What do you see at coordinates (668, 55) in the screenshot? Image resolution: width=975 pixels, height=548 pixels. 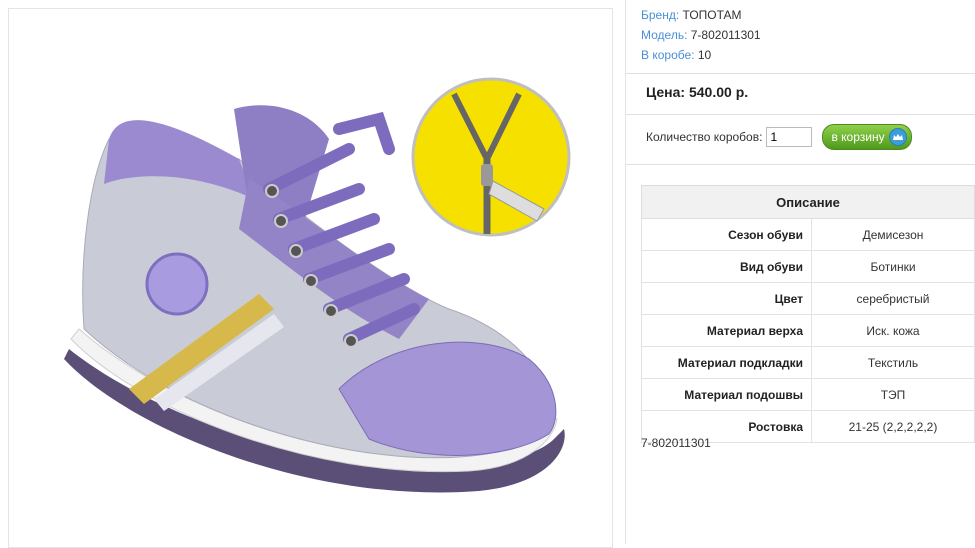 I see `box-label: В коробе:` at bounding box center [668, 55].